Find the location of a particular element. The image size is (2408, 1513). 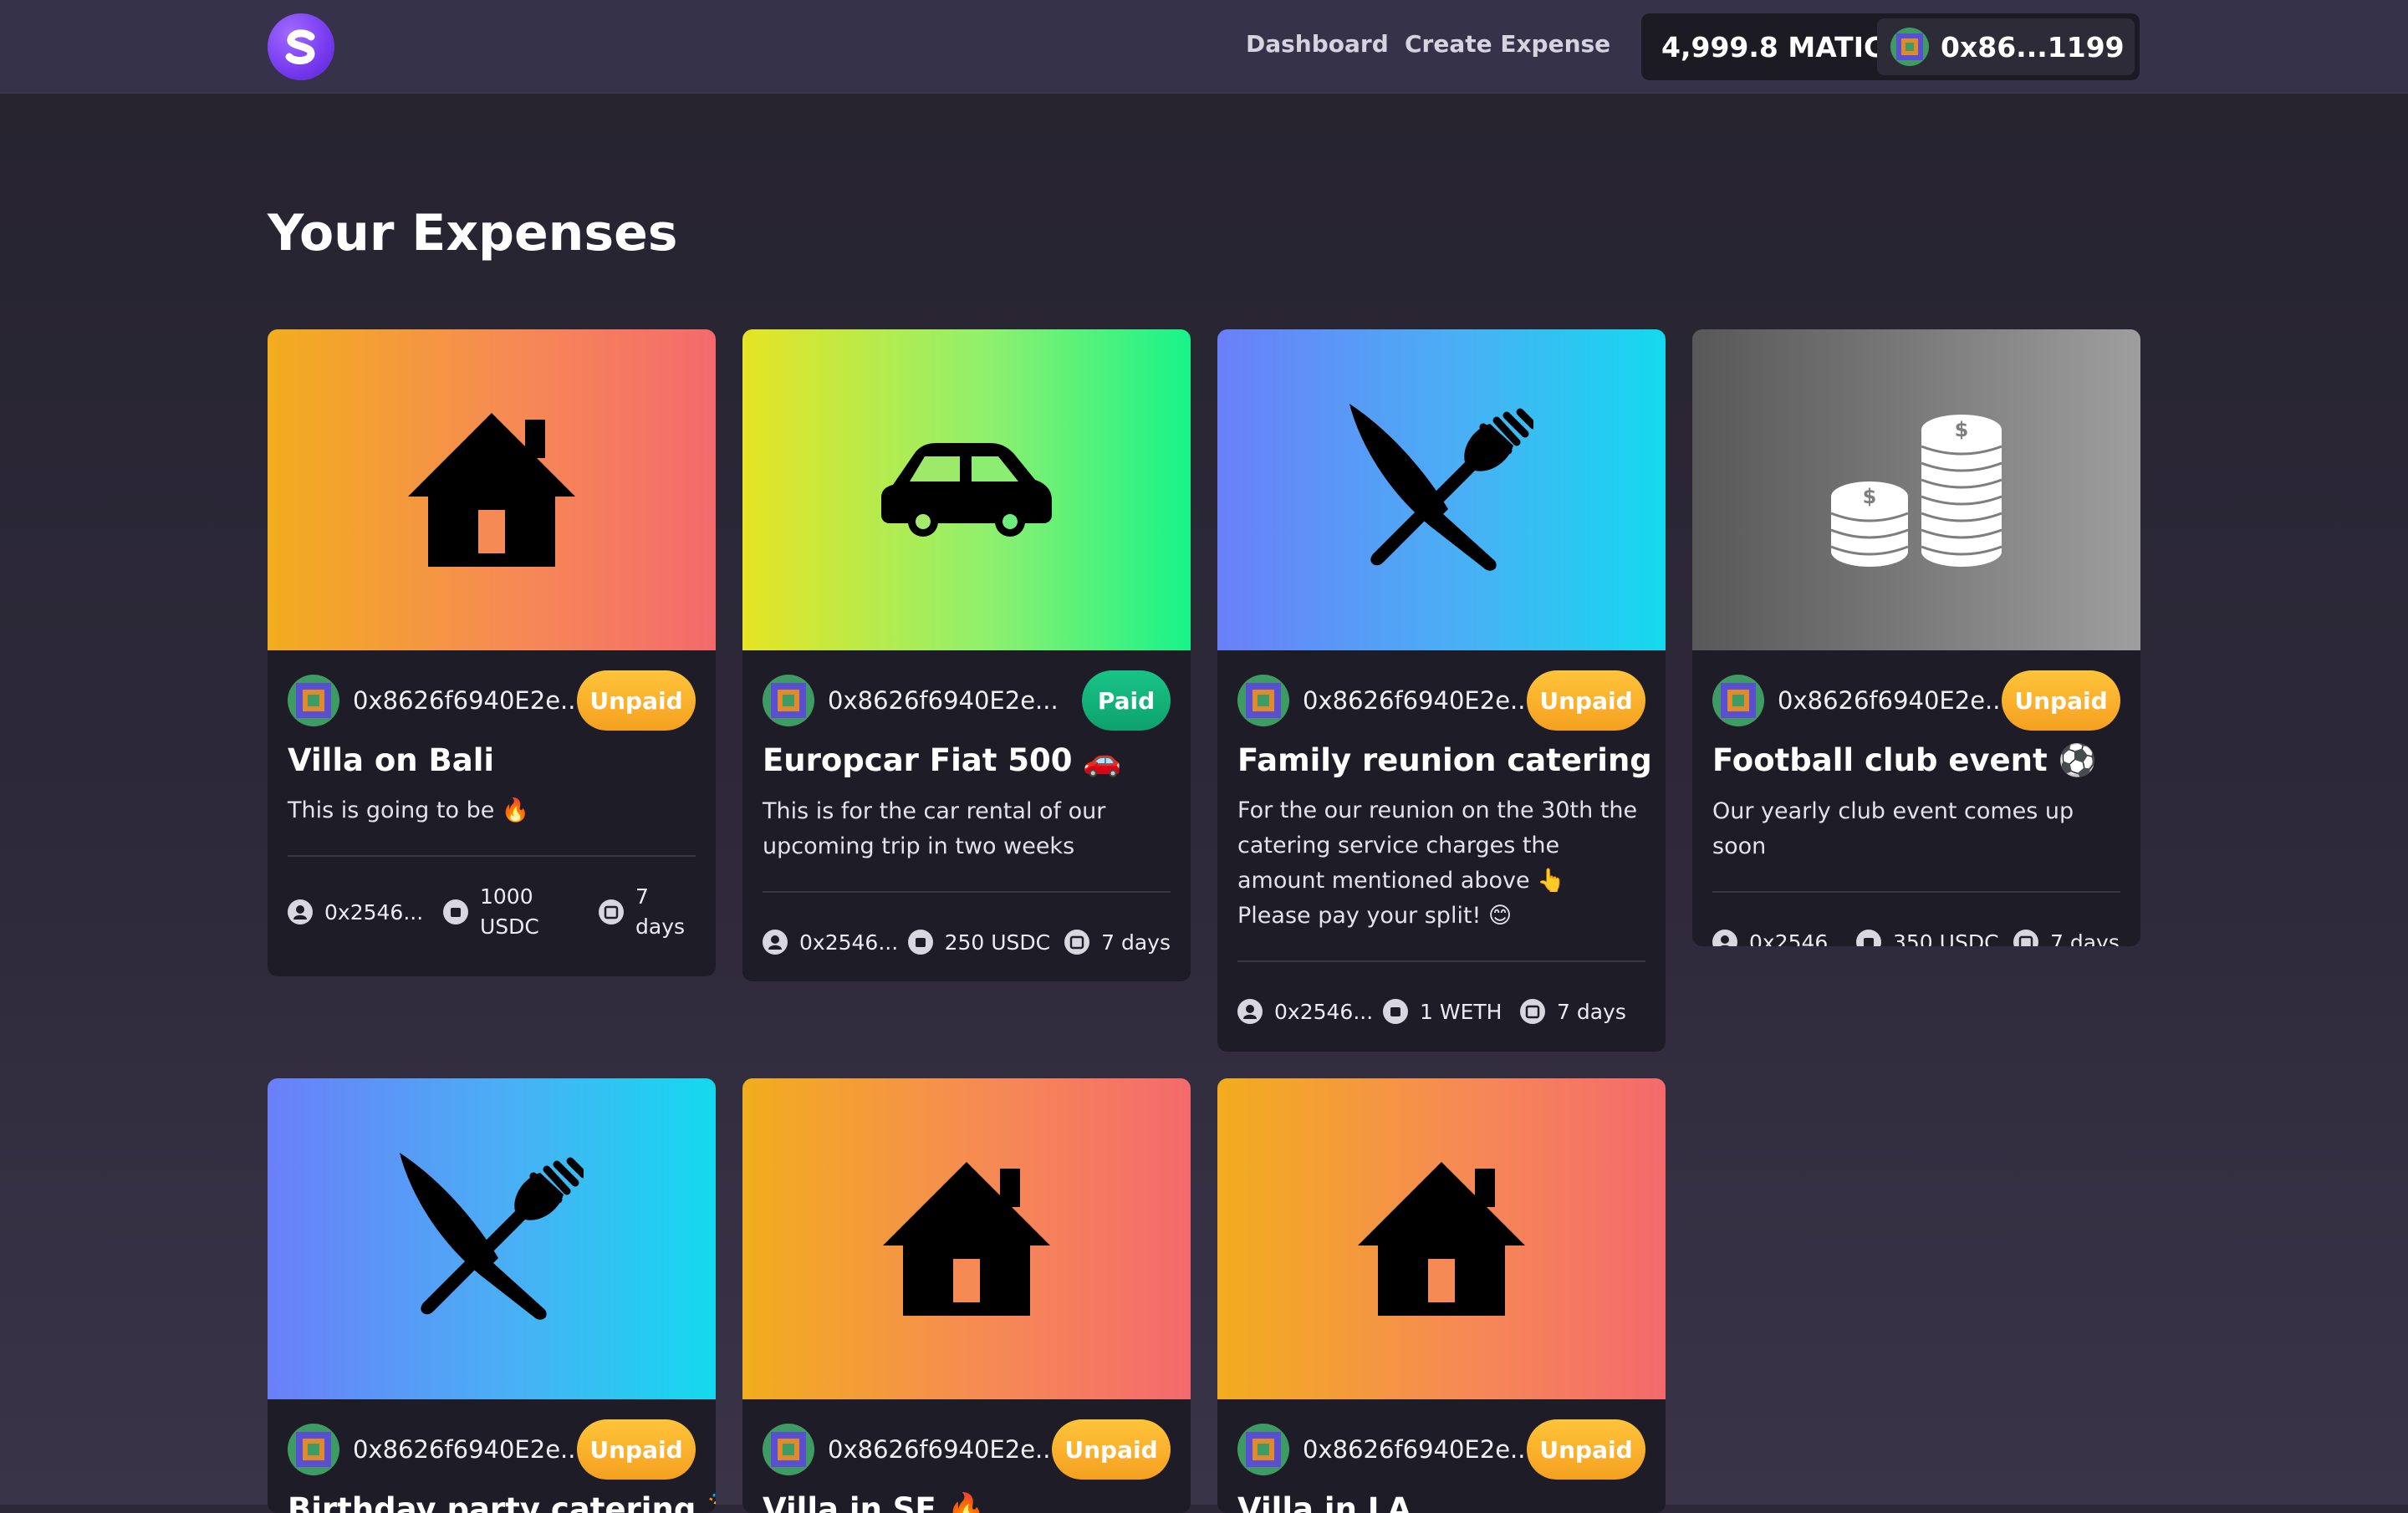

expense-title: Villa in SF 🔥 is located at coordinates (967, 1502).